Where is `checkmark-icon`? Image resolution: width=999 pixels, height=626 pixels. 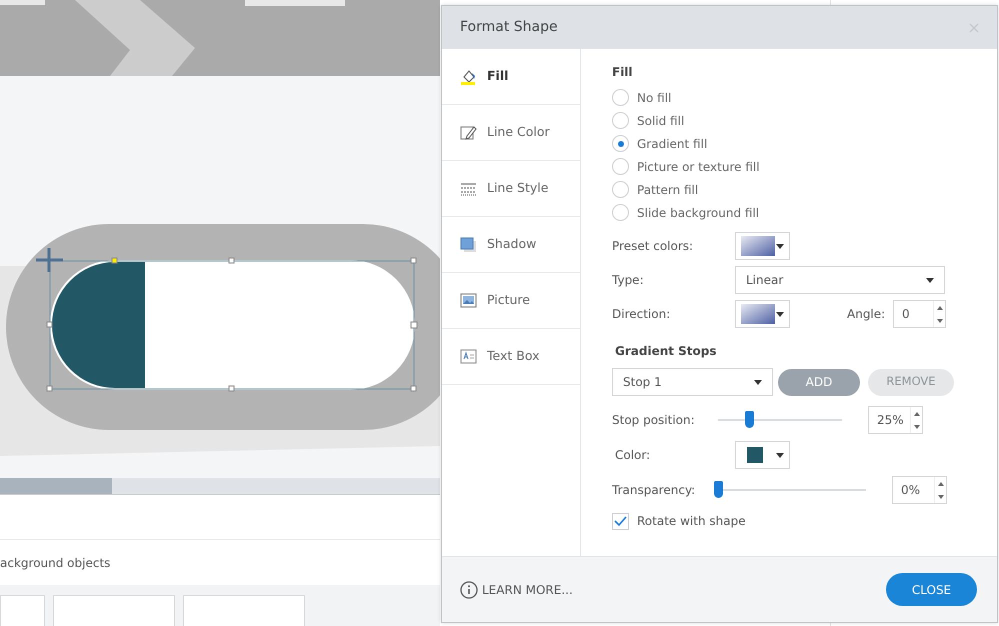 checkmark-icon is located at coordinates (620, 521).